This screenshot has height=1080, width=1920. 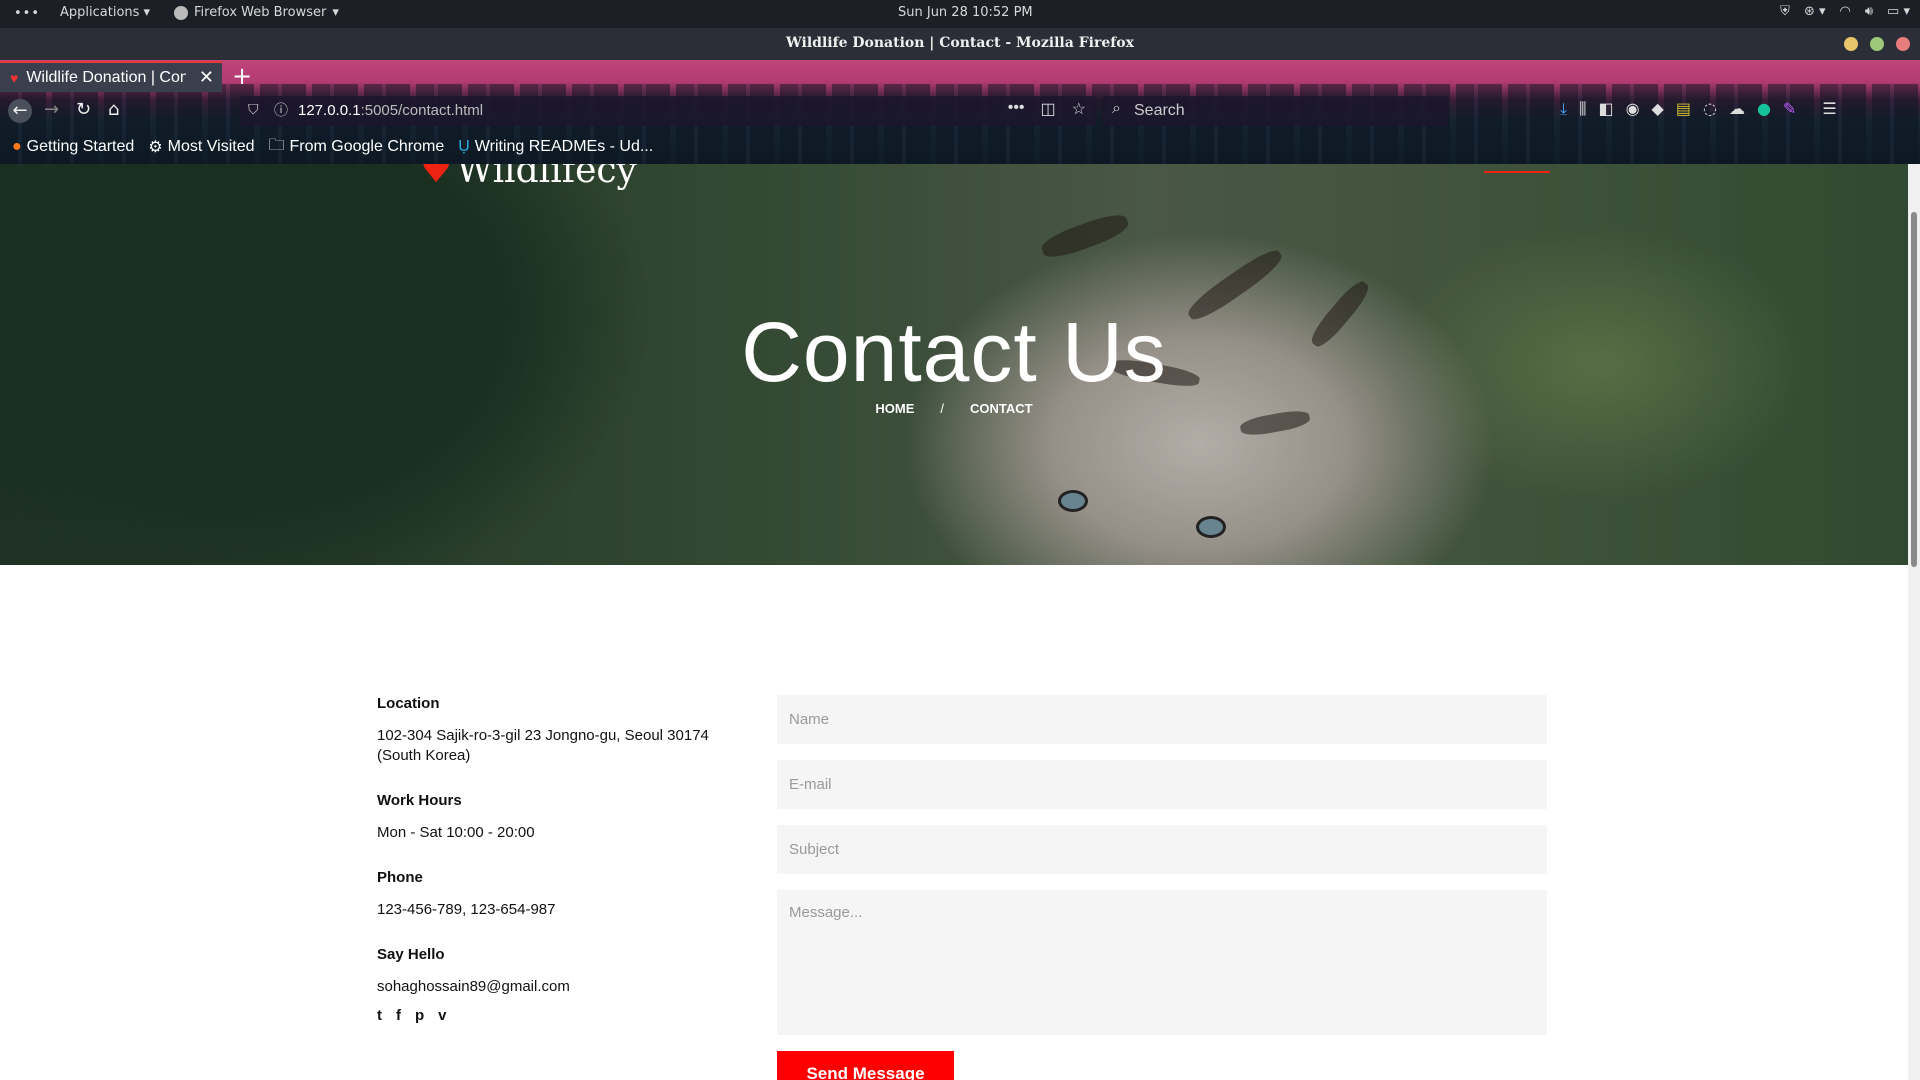 What do you see at coordinates (379, 1015) in the screenshot?
I see `tumblr-icon: t` at bounding box center [379, 1015].